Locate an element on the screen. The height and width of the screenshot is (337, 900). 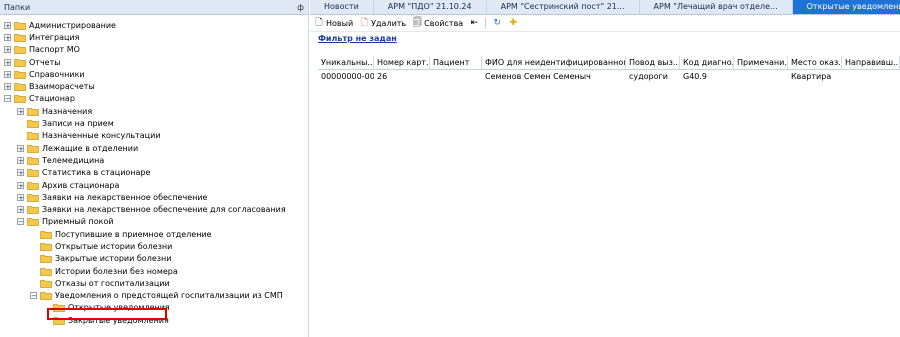
tree-item: + Телемедицина is located at coordinates (154, 160).